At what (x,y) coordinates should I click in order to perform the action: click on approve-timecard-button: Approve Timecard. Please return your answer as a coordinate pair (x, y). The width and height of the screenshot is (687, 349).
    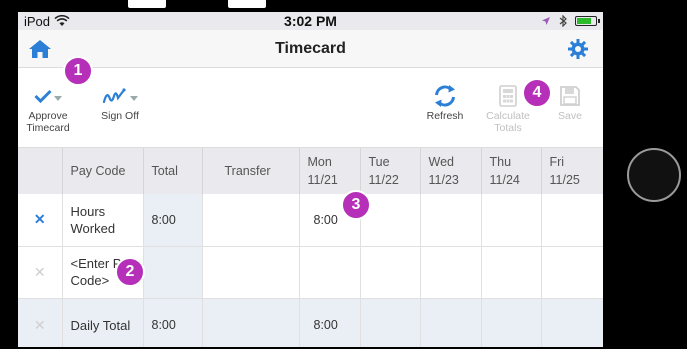
    Looking at the image, I should click on (48, 108).